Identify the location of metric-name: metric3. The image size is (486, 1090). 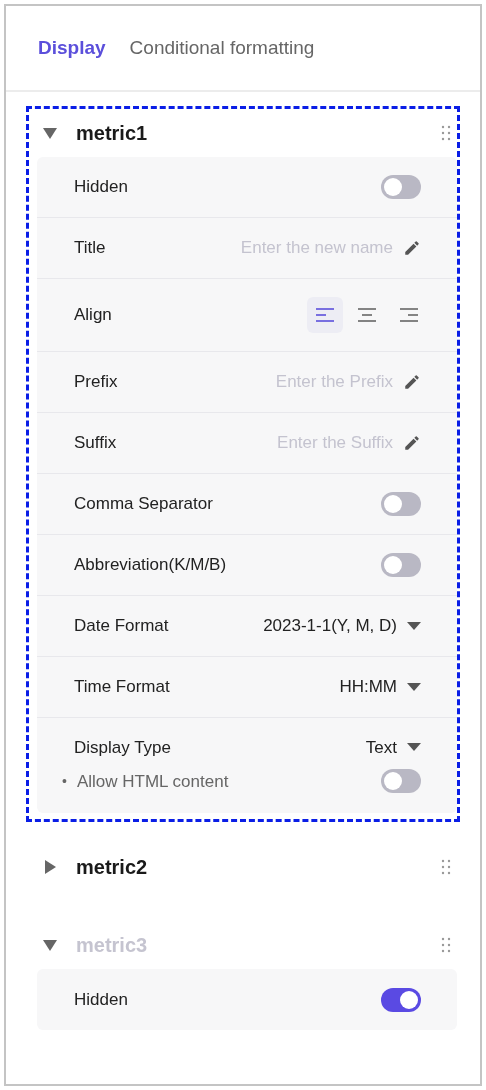
(112, 945).